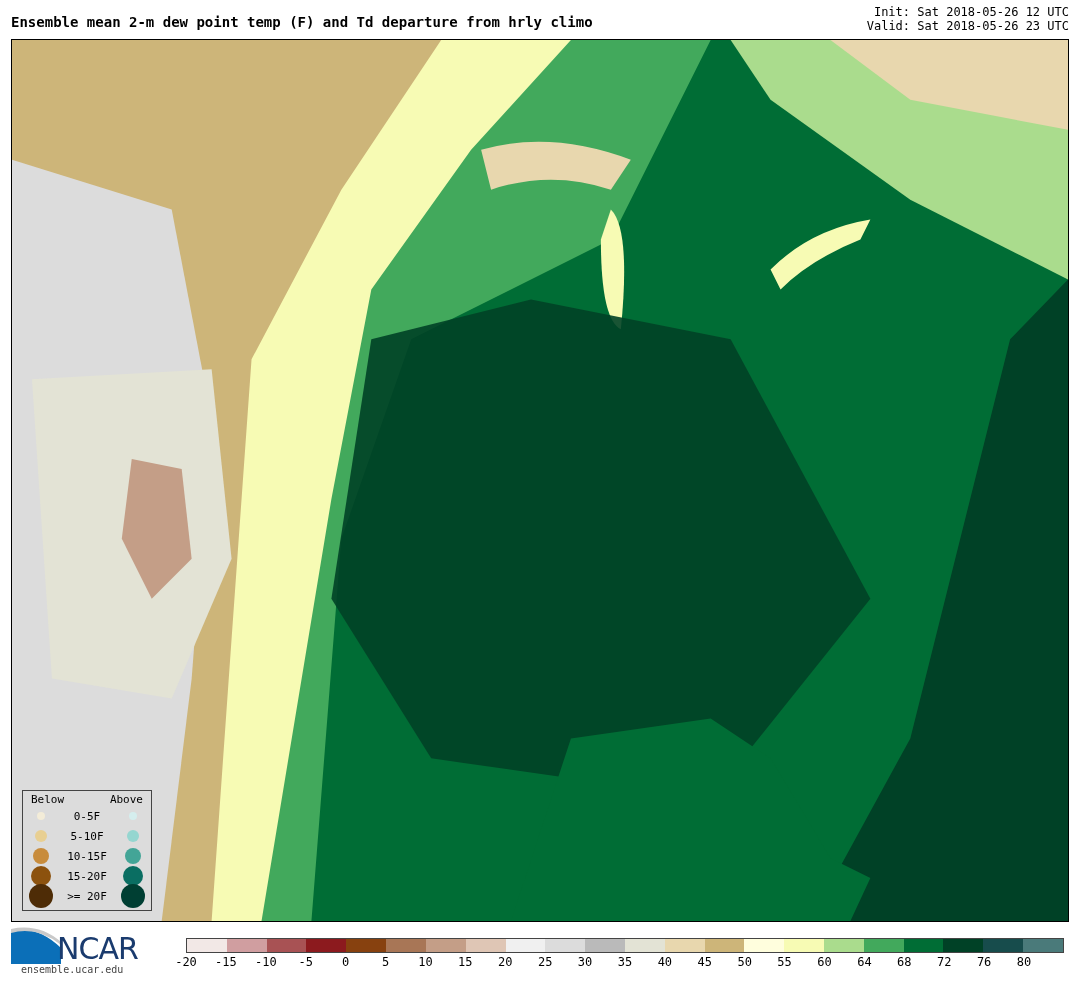 The image size is (1080, 985). What do you see at coordinates (87, 896) in the screenshot?
I see `legend-label: >= 20F` at bounding box center [87, 896].